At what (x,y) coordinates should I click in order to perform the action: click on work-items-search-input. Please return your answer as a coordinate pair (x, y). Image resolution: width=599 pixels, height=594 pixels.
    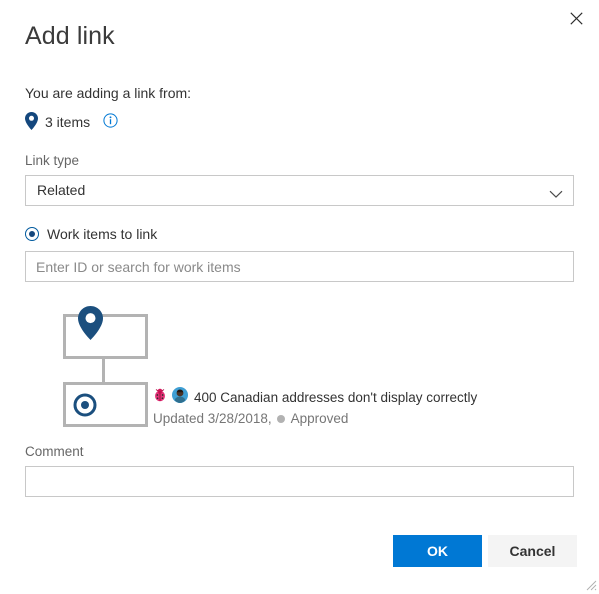
    Looking at the image, I should click on (299, 266).